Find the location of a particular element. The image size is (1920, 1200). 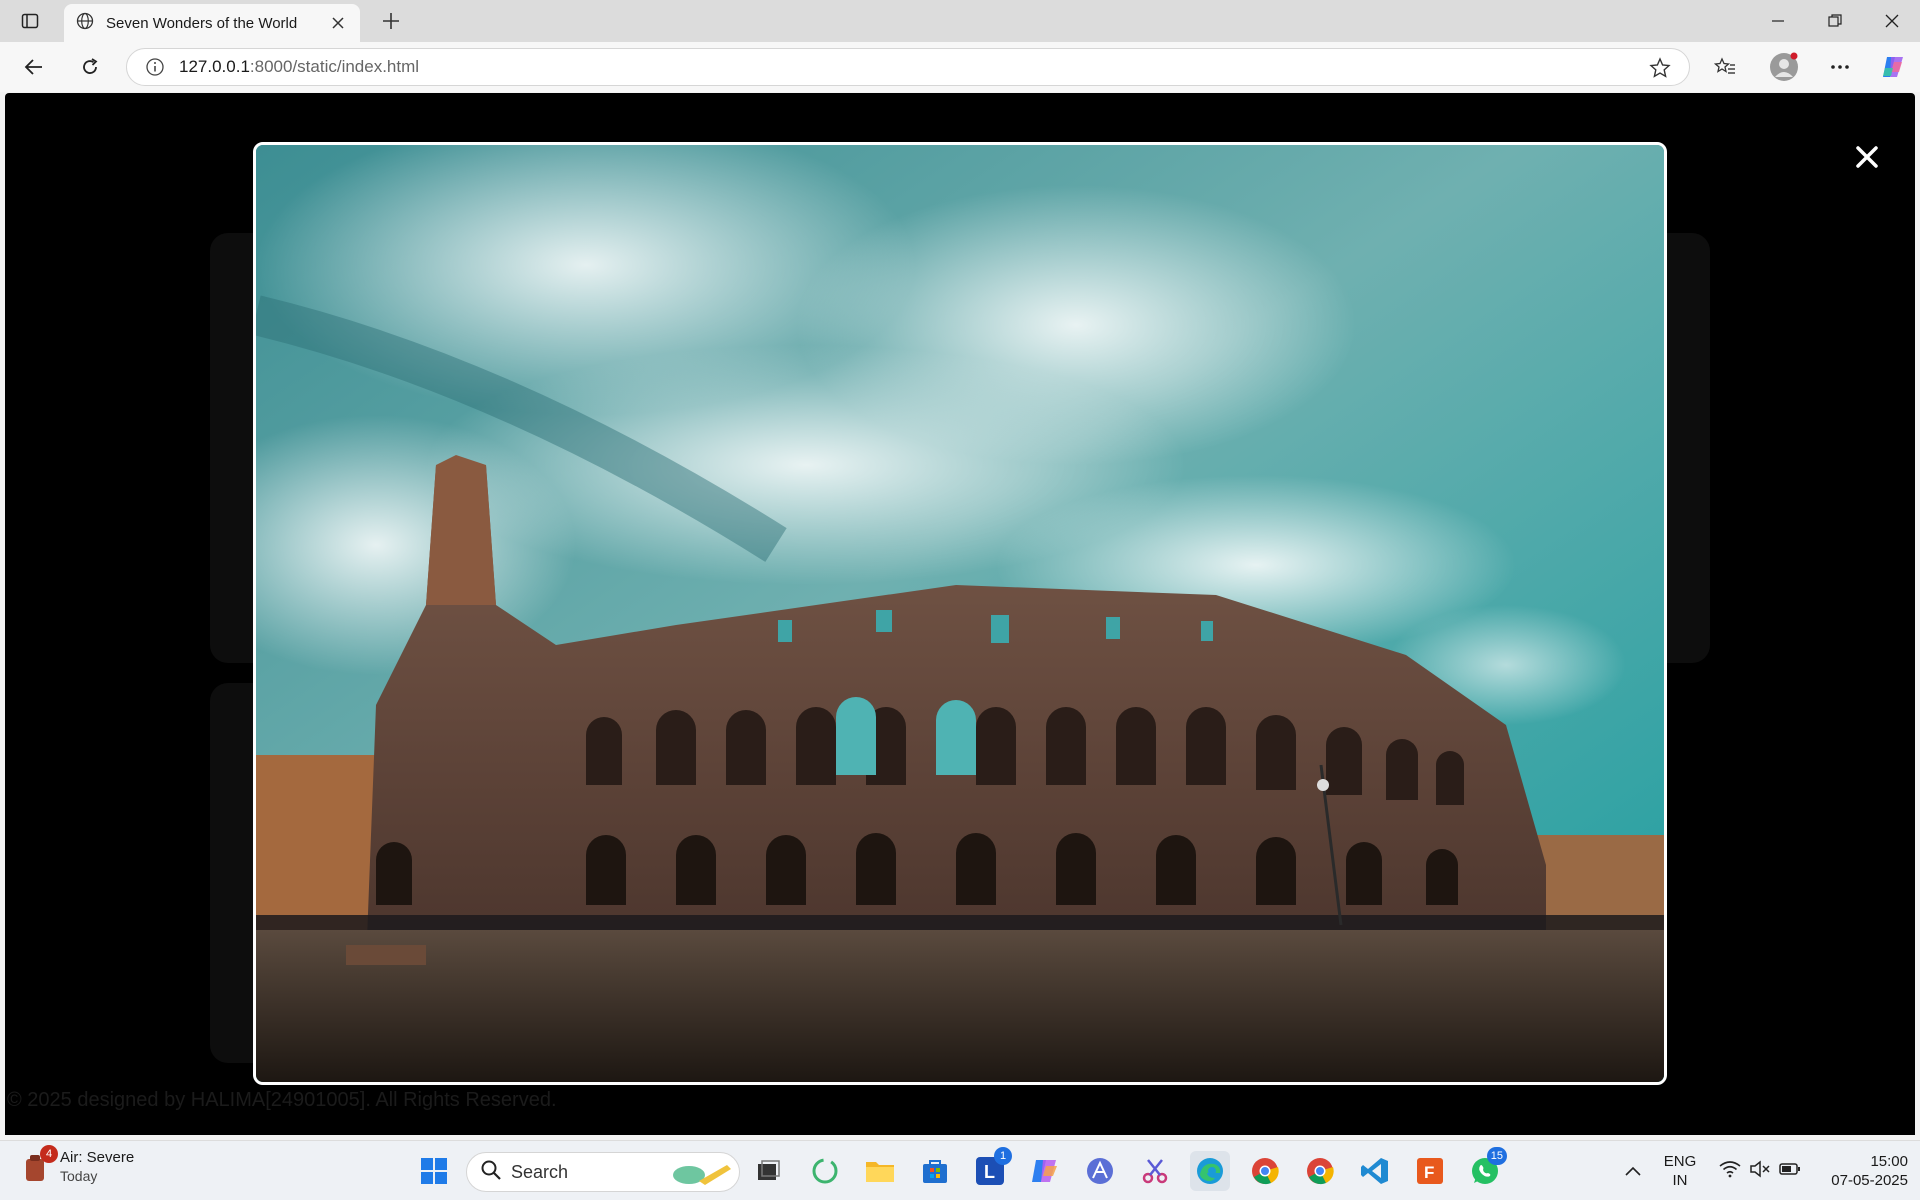

weather-title: Air: Severe is located at coordinates (97, 1157).